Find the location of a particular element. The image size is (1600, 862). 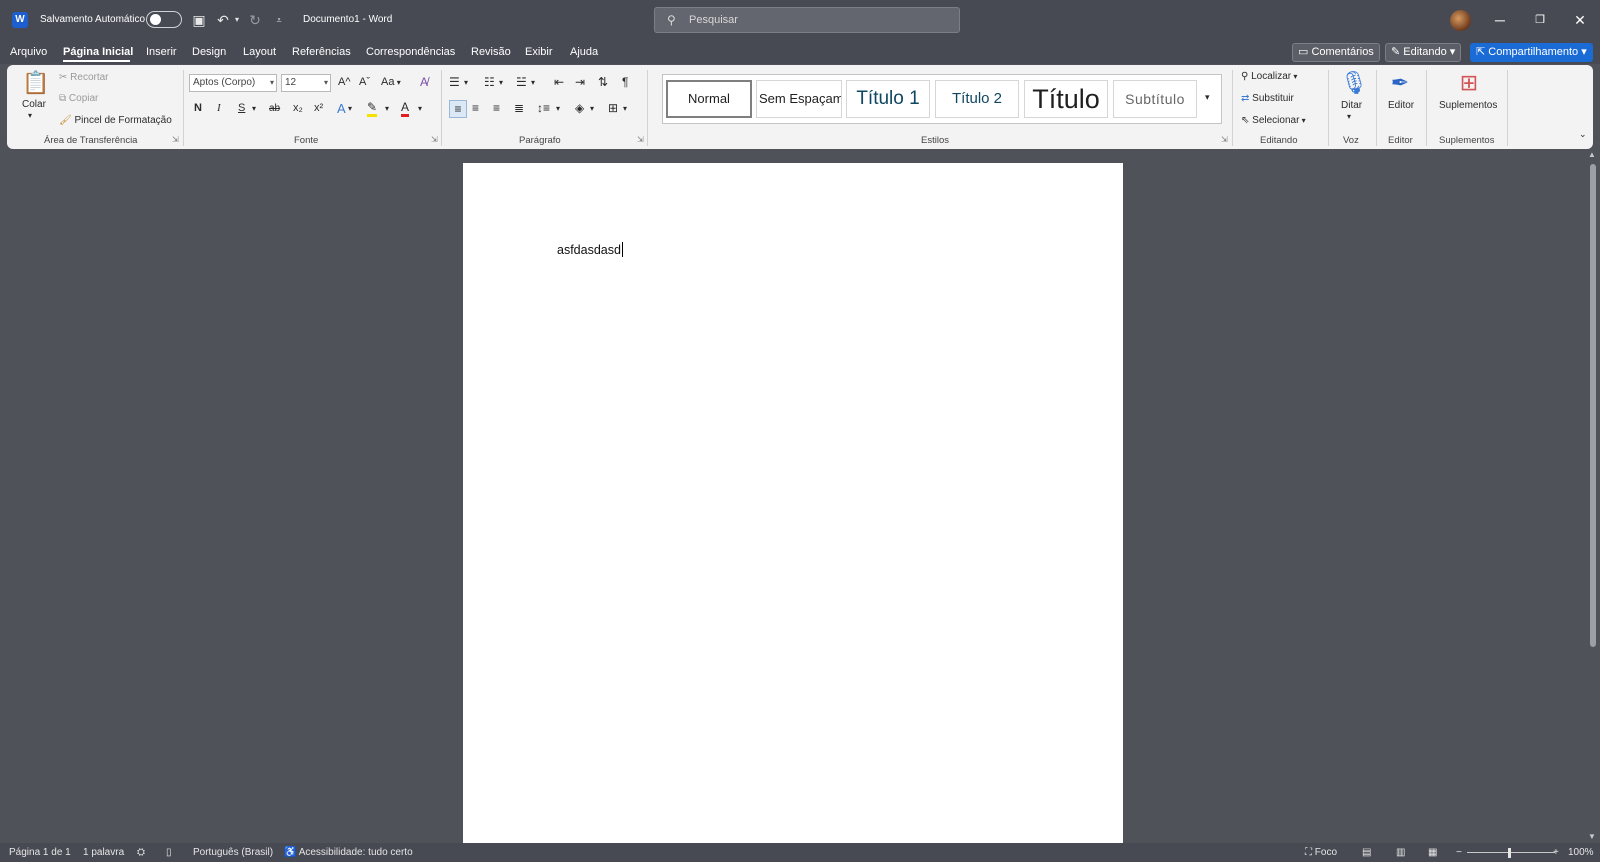

sort-icon: ⇅ is located at coordinates (603, 82).